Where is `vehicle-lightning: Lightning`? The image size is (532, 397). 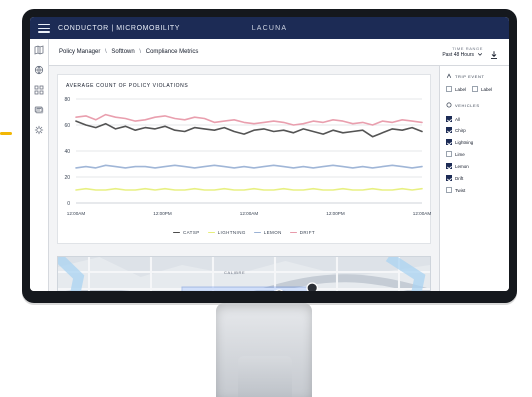
vehicle-lightning: Lightning is located at coordinates (474, 142).